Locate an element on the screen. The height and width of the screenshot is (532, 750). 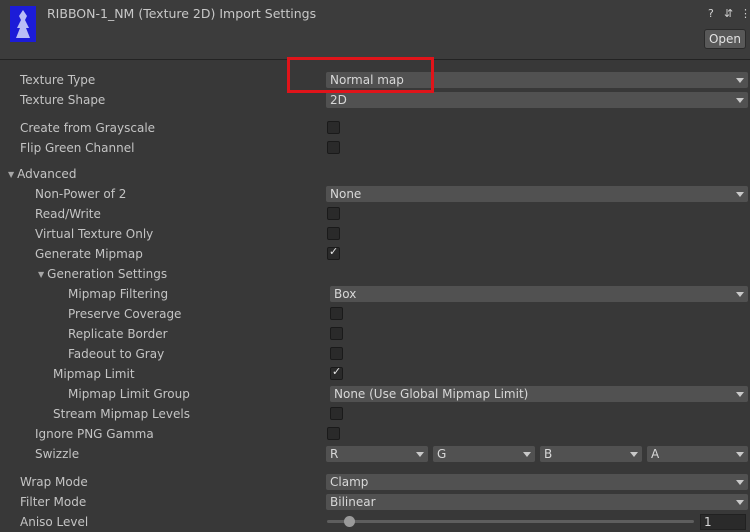
filter-mode-label: Filter Mode is located at coordinates (53, 502).